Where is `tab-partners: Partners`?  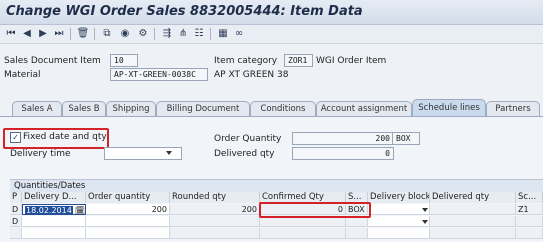 tab-partners: Partners is located at coordinates (513, 108).